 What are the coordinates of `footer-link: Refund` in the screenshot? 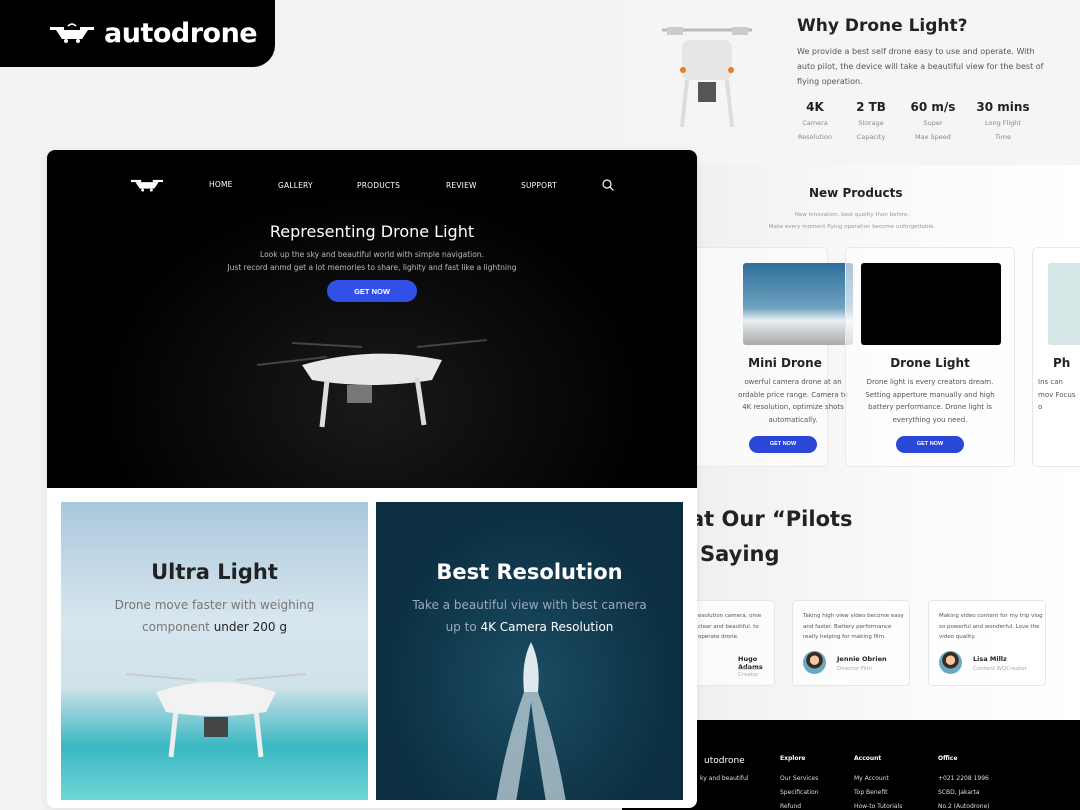 It's located at (790, 806).